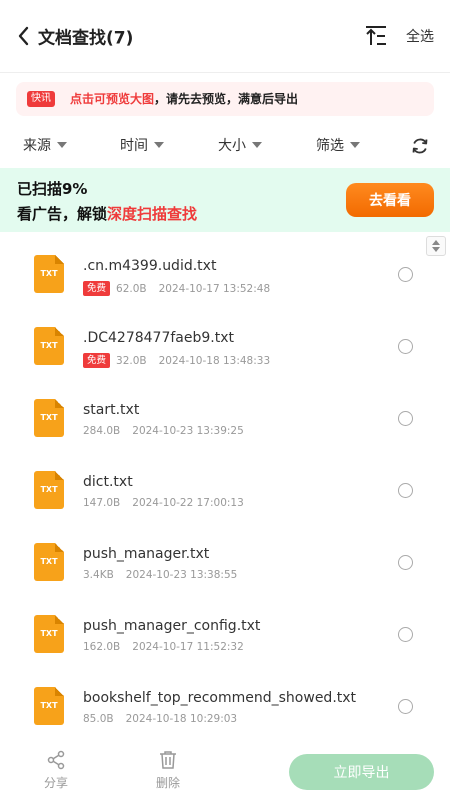 This screenshot has height=800, width=450. I want to click on header-divider, so click(225, 72).